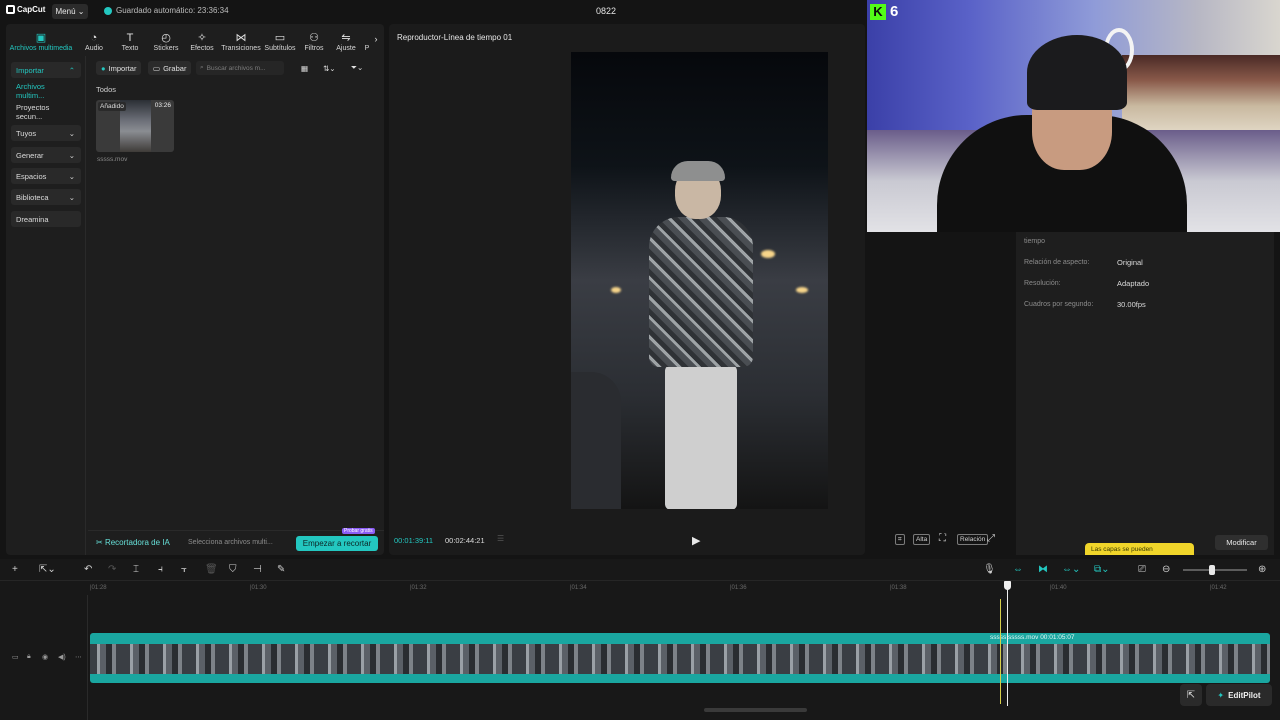 Image resolution: width=1280 pixels, height=720 pixels. Describe the element at coordinates (130, 39) in the screenshot. I see `tab-text: T Texto` at that location.